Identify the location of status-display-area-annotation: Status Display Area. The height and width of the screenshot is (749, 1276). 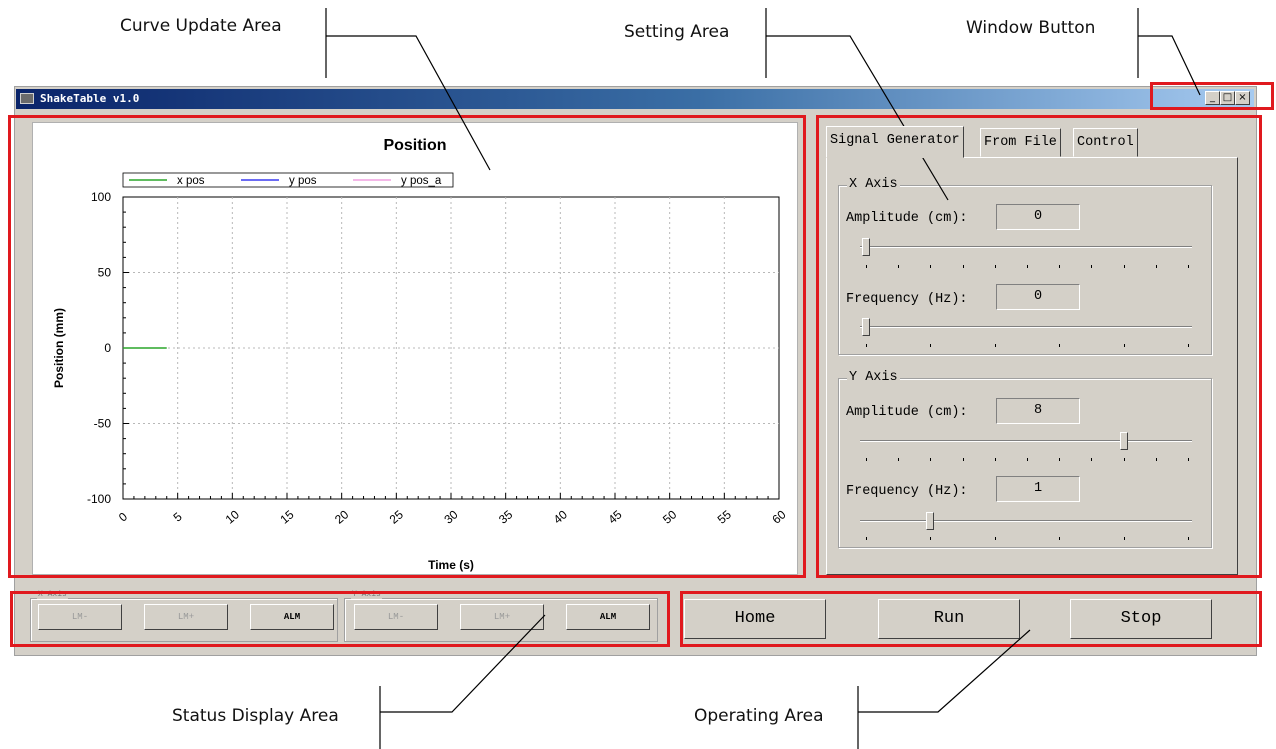
(255, 716).